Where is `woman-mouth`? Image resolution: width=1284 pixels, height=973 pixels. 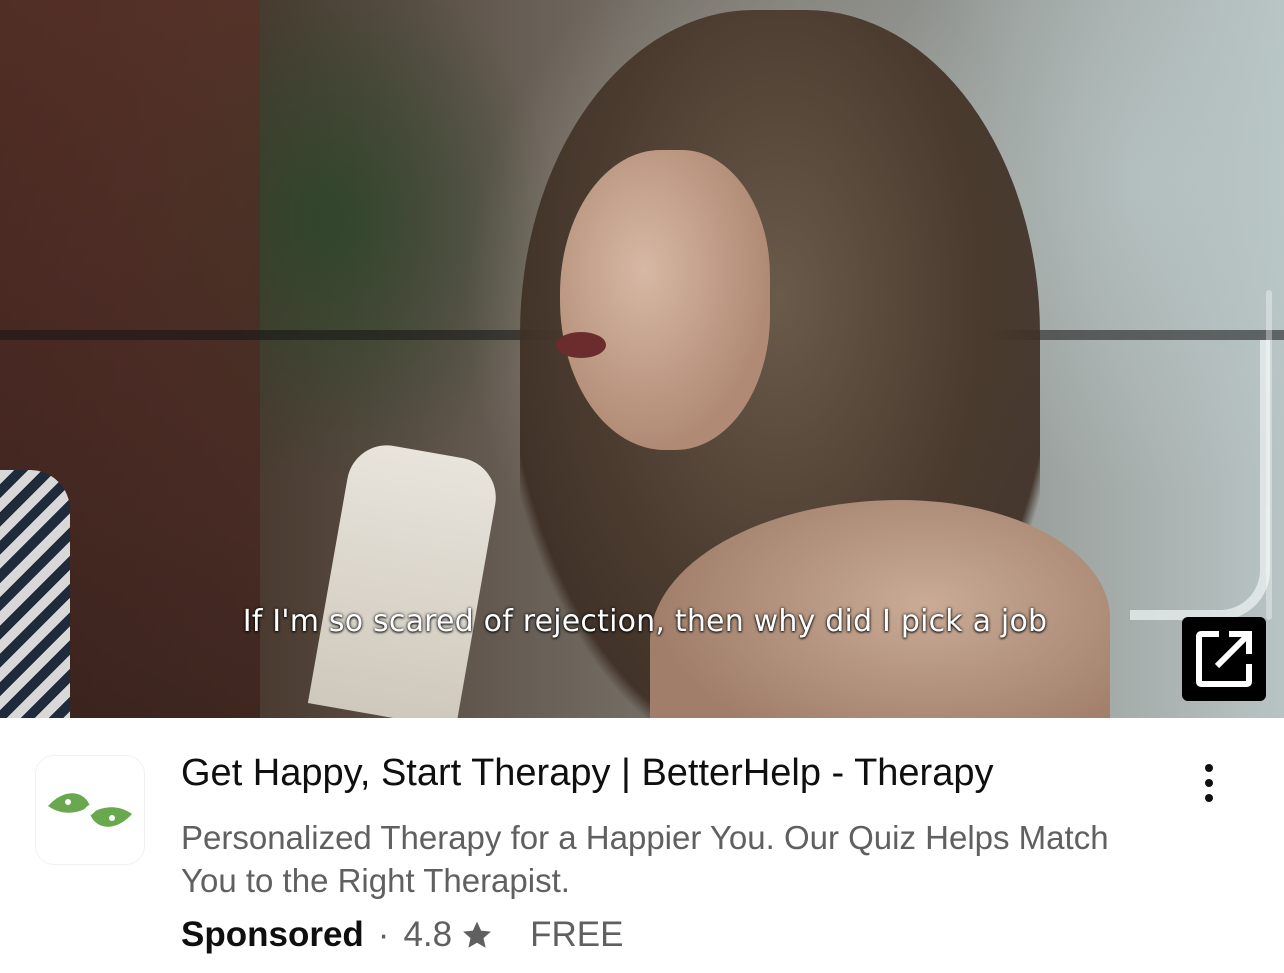 woman-mouth is located at coordinates (581, 345).